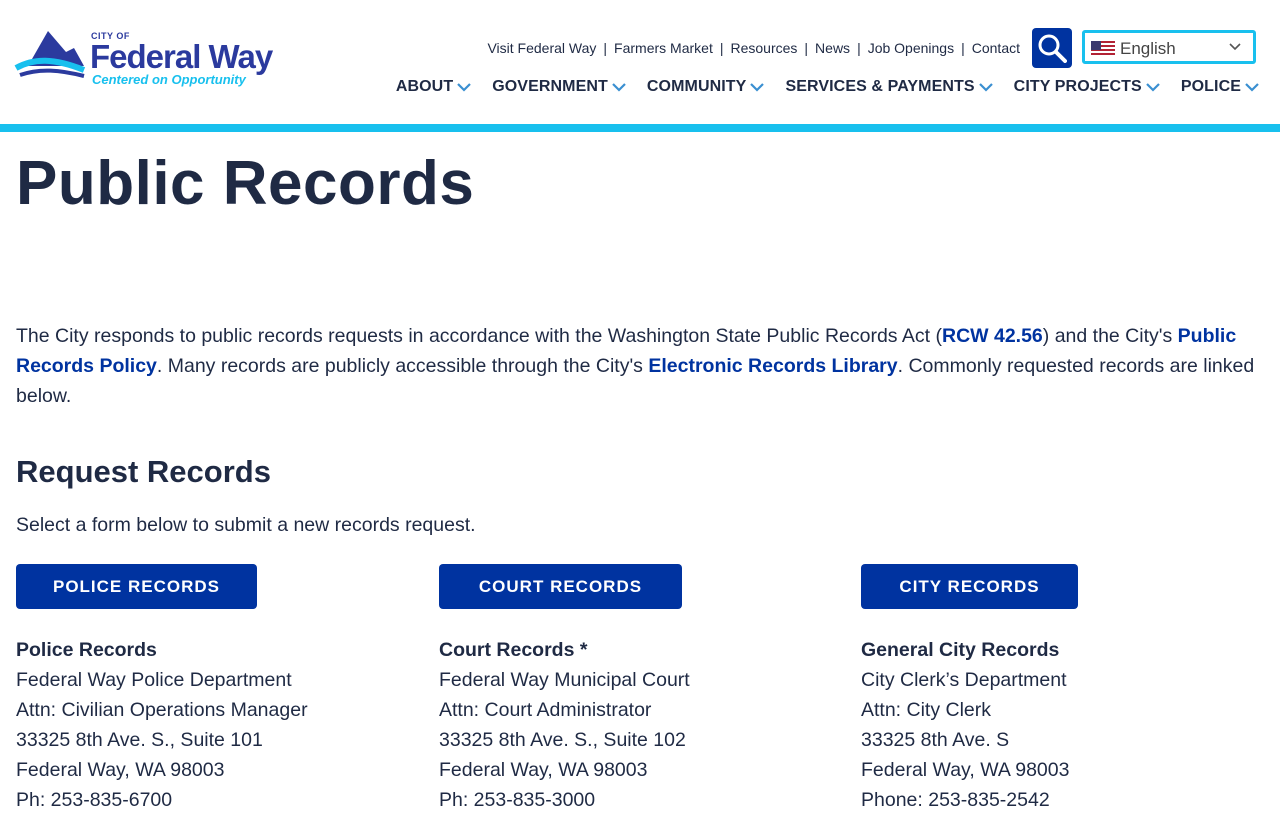 This screenshot has width=1280, height=815. What do you see at coordinates (1210, 86) in the screenshot?
I see `nav-police-label: POLICE` at bounding box center [1210, 86].